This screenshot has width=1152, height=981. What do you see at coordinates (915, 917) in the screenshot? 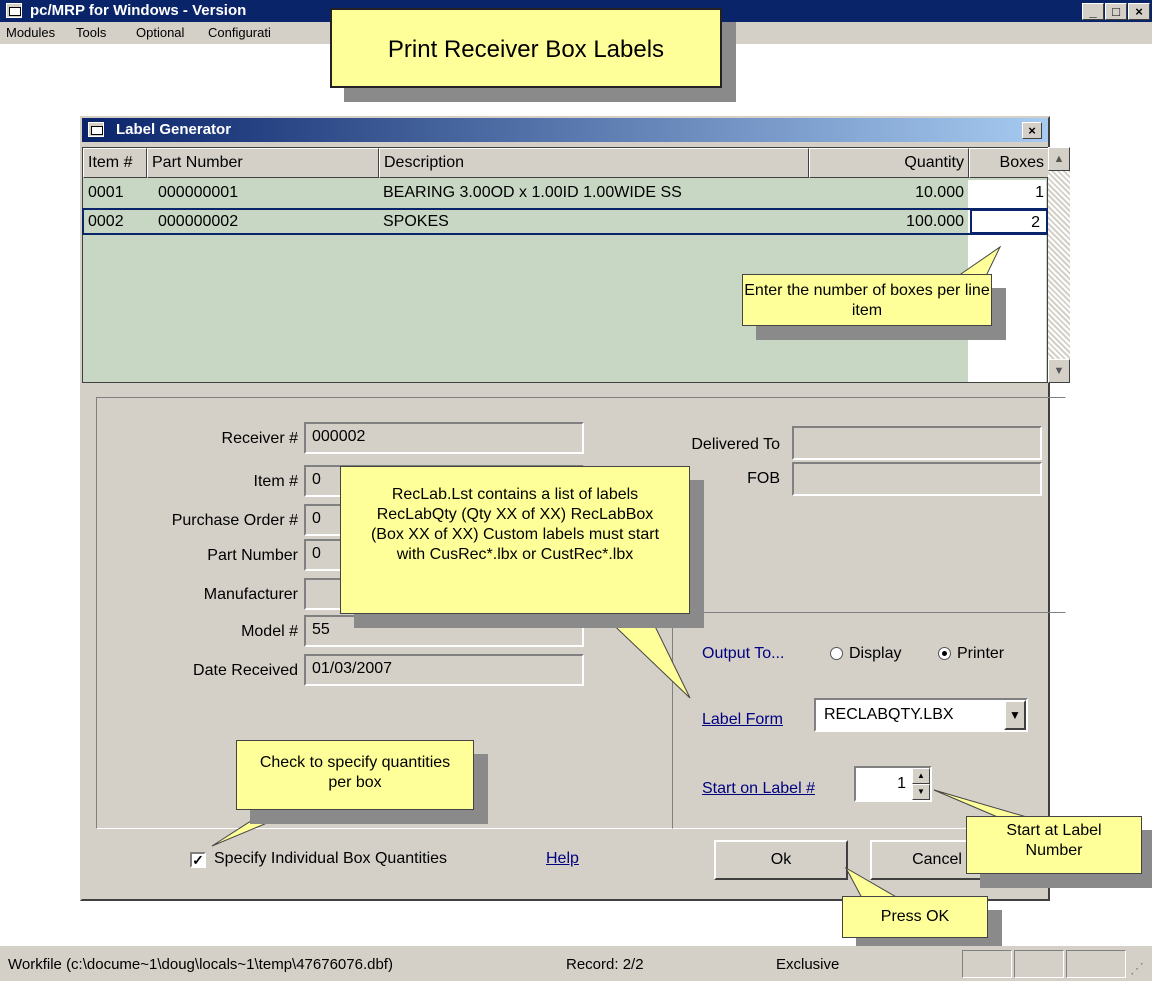
I see `ok-callout: Press OK` at bounding box center [915, 917].